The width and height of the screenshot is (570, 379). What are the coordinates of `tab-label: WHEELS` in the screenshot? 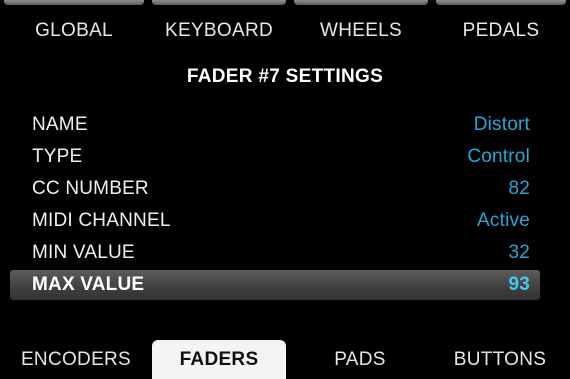 It's located at (361, 30).